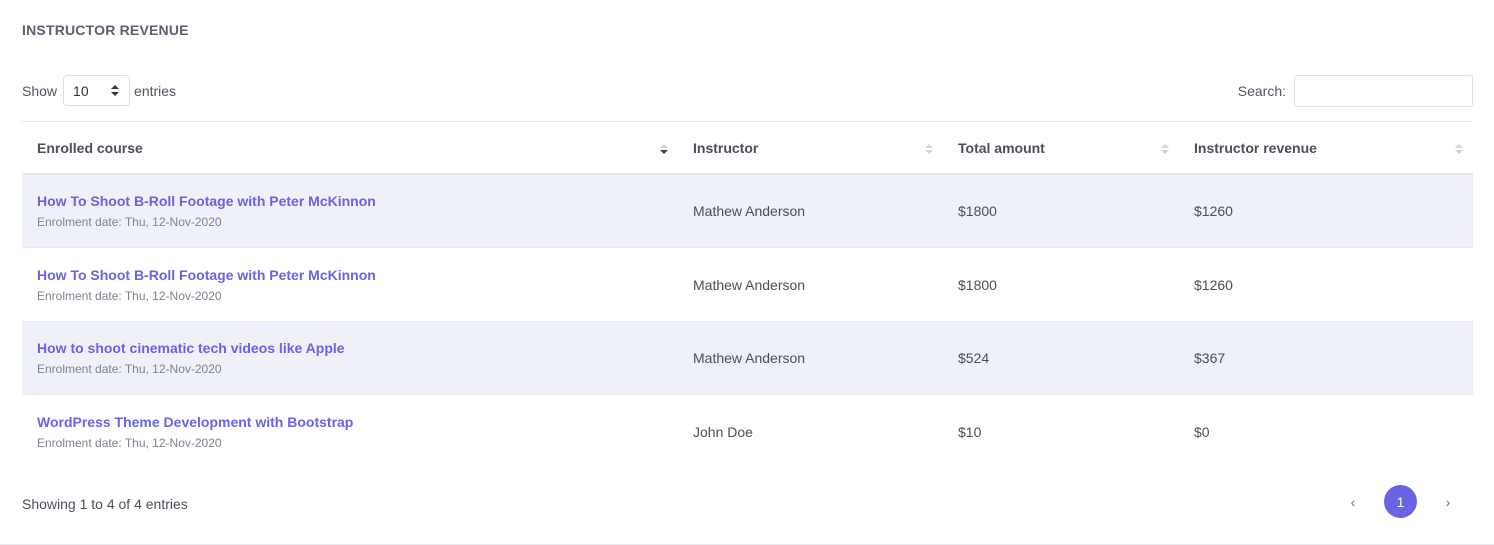 This screenshot has height=545, width=1494. What do you see at coordinates (105, 30) in the screenshot?
I see `page-title: INSTRUCTOR REVENUE` at bounding box center [105, 30].